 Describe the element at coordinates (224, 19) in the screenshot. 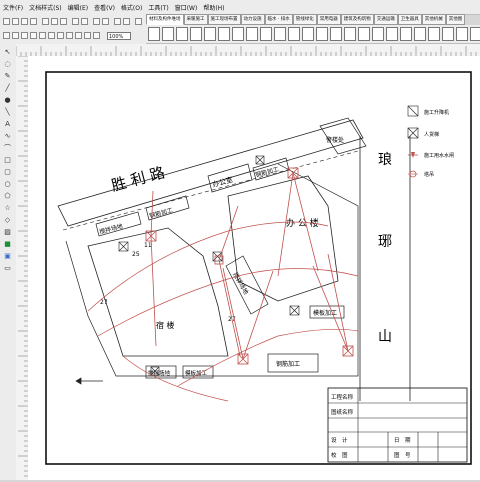

I see `symbol-tab: 施工现场布置` at that location.